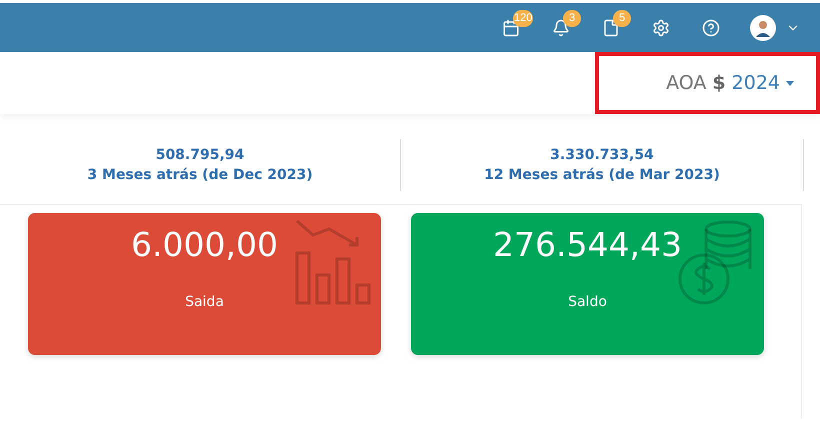 This screenshot has width=820, height=429. I want to click on caret-icon, so click(790, 83).